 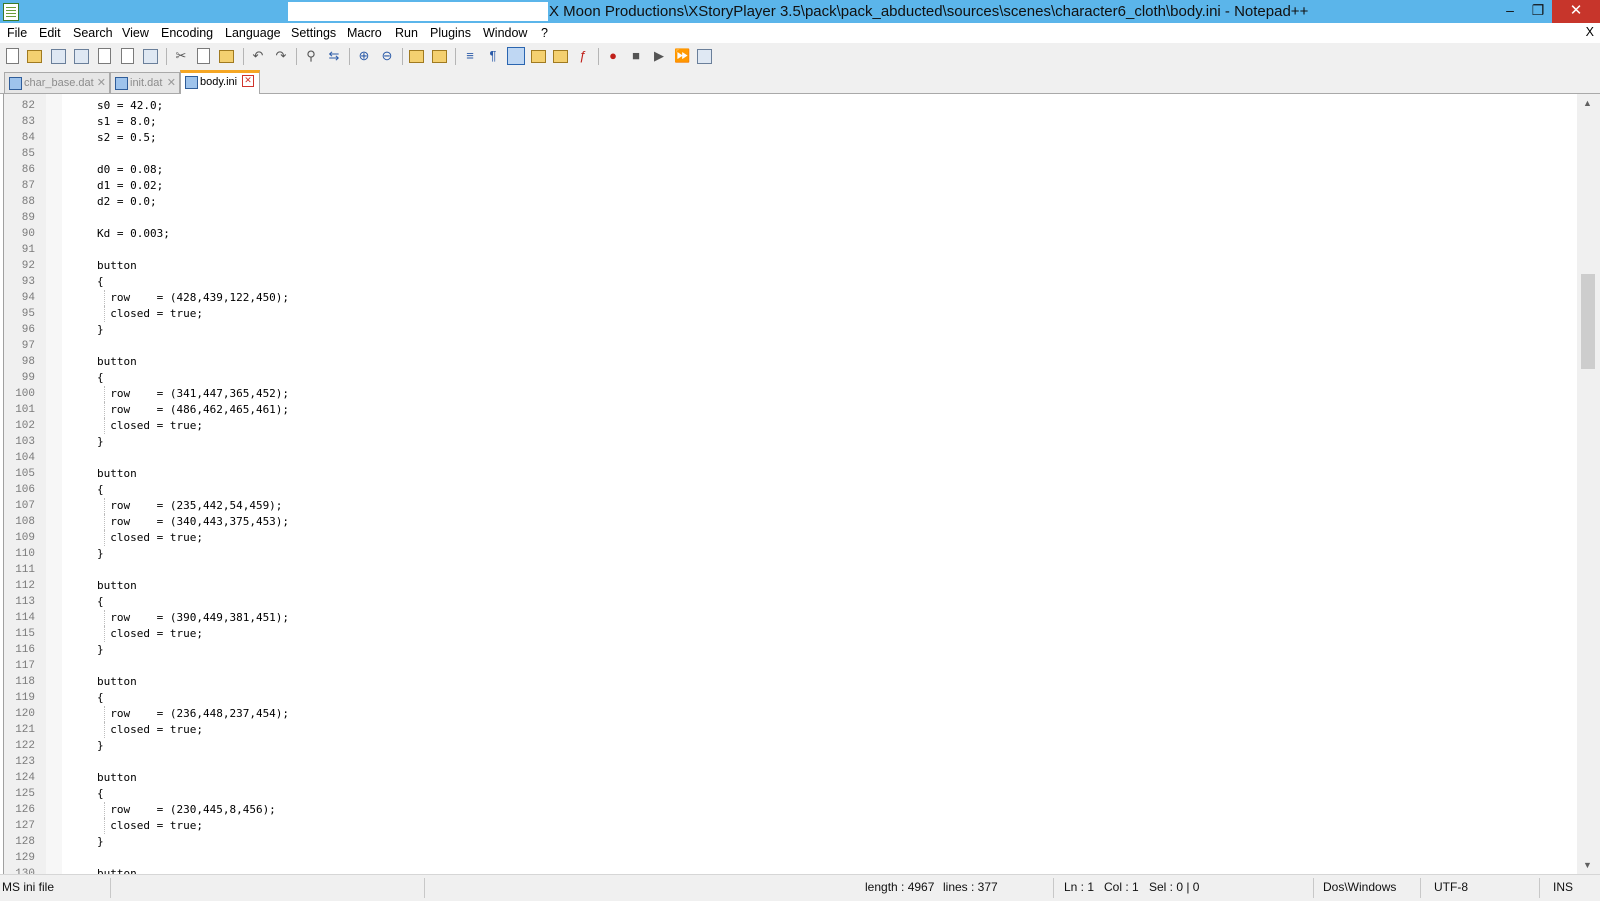 What do you see at coordinates (416, 56) in the screenshot?
I see `sync-vertical-icon` at bounding box center [416, 56].